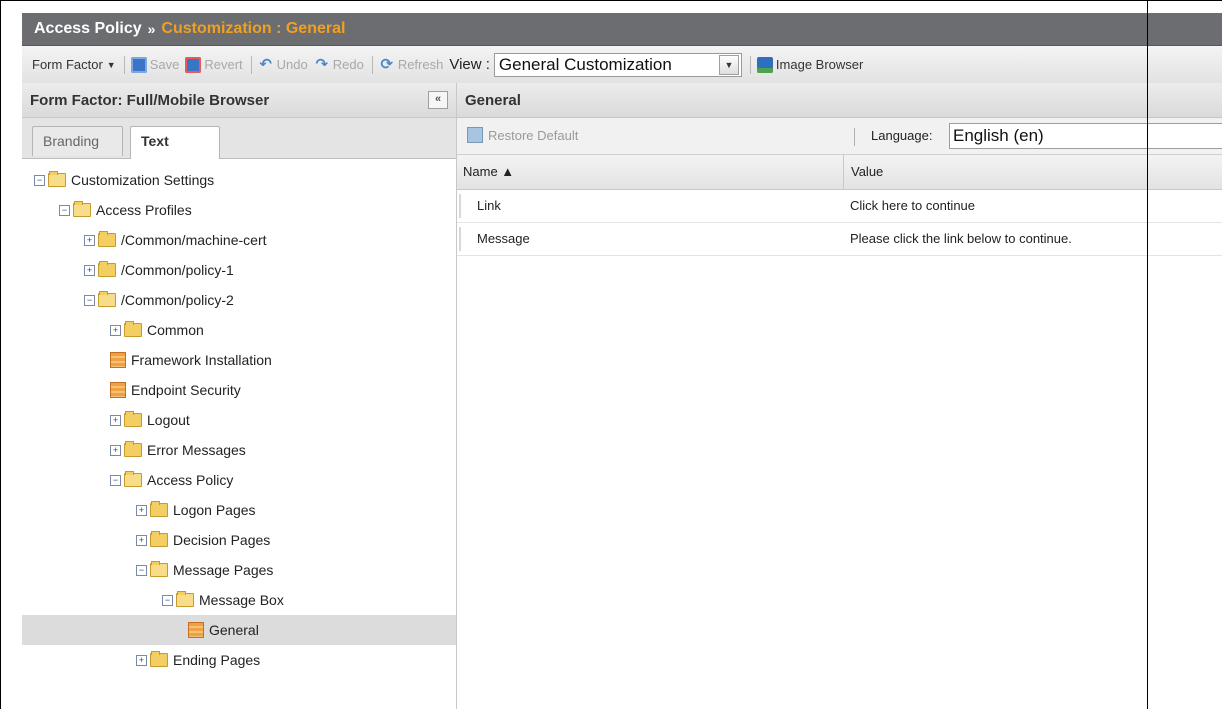 This screenshot has height=709, width=1222. I want to click on tree-item-label: Logon Pages, so click(214, 510).